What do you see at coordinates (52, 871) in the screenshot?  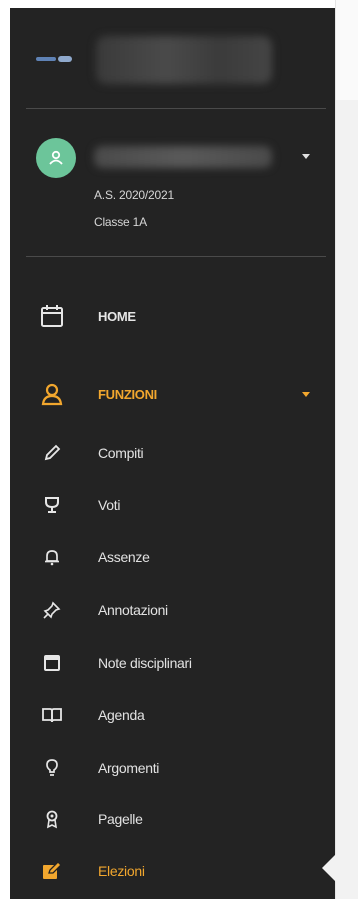 I see `vote-edit-icon` at bounding box center [52, 871].